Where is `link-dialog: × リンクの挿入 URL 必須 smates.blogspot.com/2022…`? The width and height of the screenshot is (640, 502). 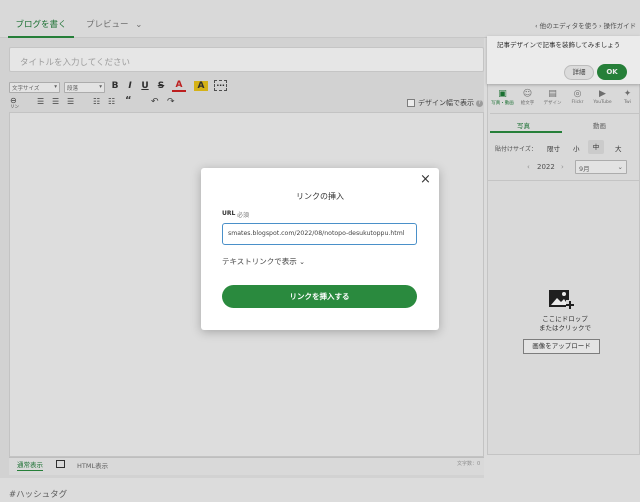 link-dialog: × リンクの挿入 URL 必須 smates.blogspot.com/2022… is located at coordinates (320, 249).